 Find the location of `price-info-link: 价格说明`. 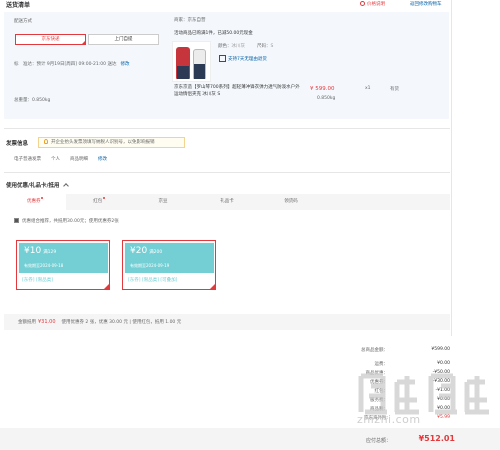

price-info-link: 价格说明 is located at coordinates (372, 4).